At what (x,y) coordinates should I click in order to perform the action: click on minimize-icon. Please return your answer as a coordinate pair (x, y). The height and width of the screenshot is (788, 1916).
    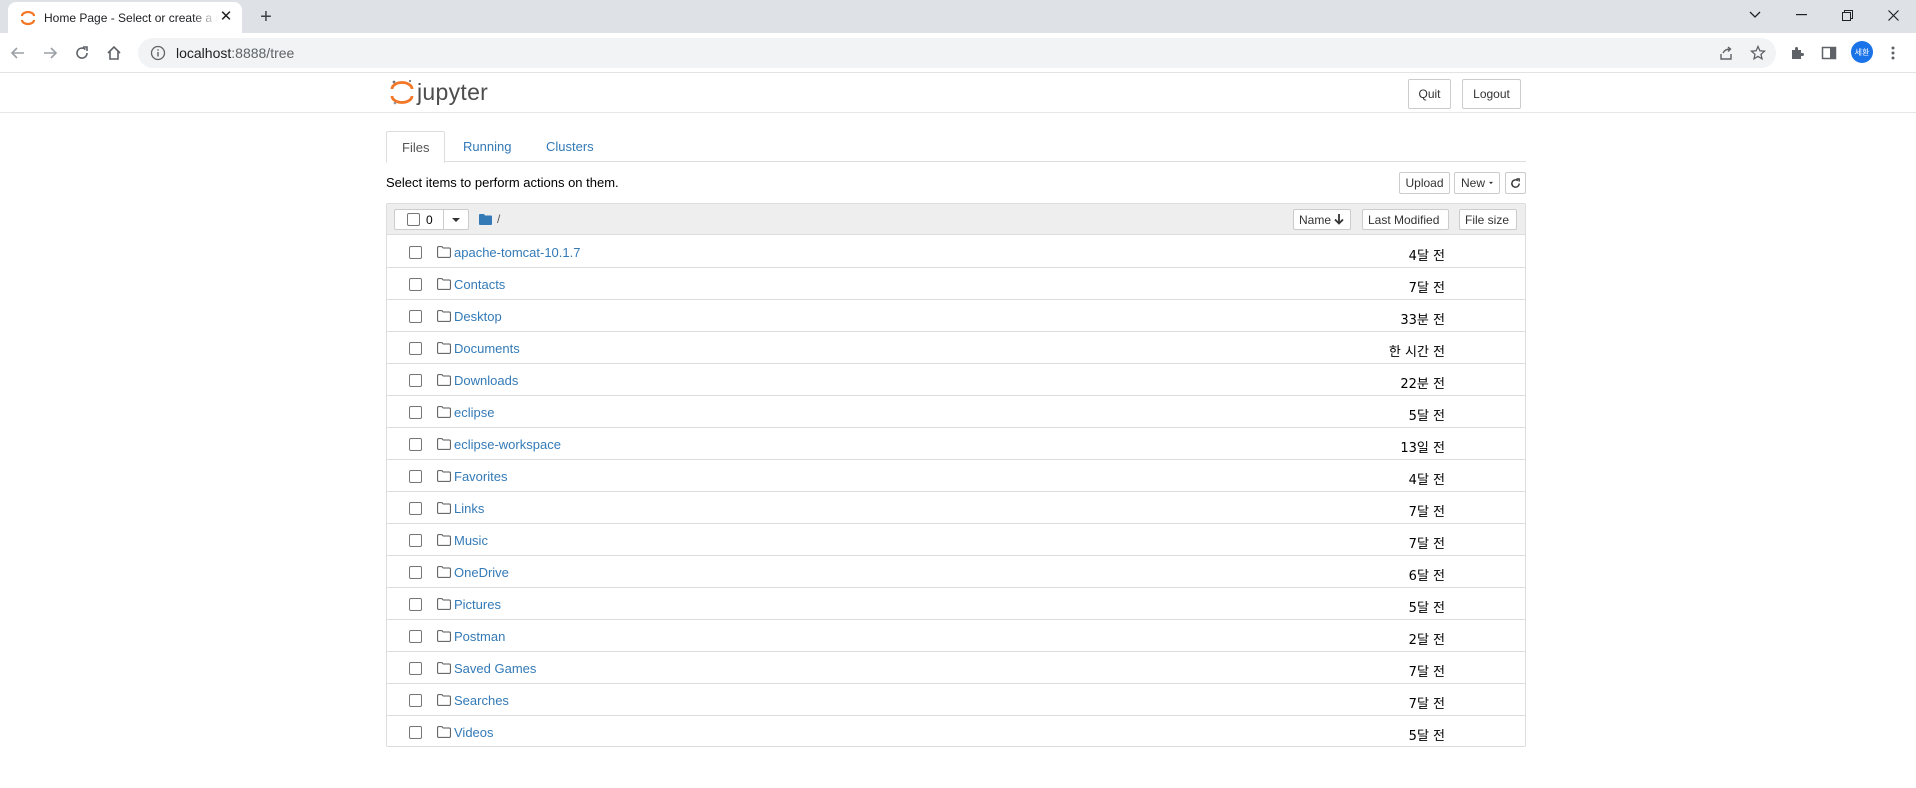
    Looking at the image, I should click on (1801, 15).